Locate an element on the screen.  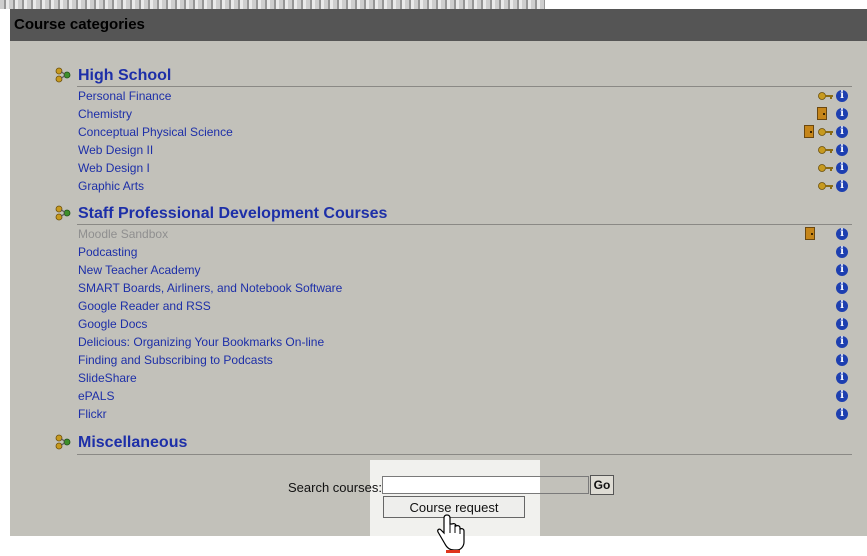
course-row: Google Docs i is located at coordinates (465, 324).